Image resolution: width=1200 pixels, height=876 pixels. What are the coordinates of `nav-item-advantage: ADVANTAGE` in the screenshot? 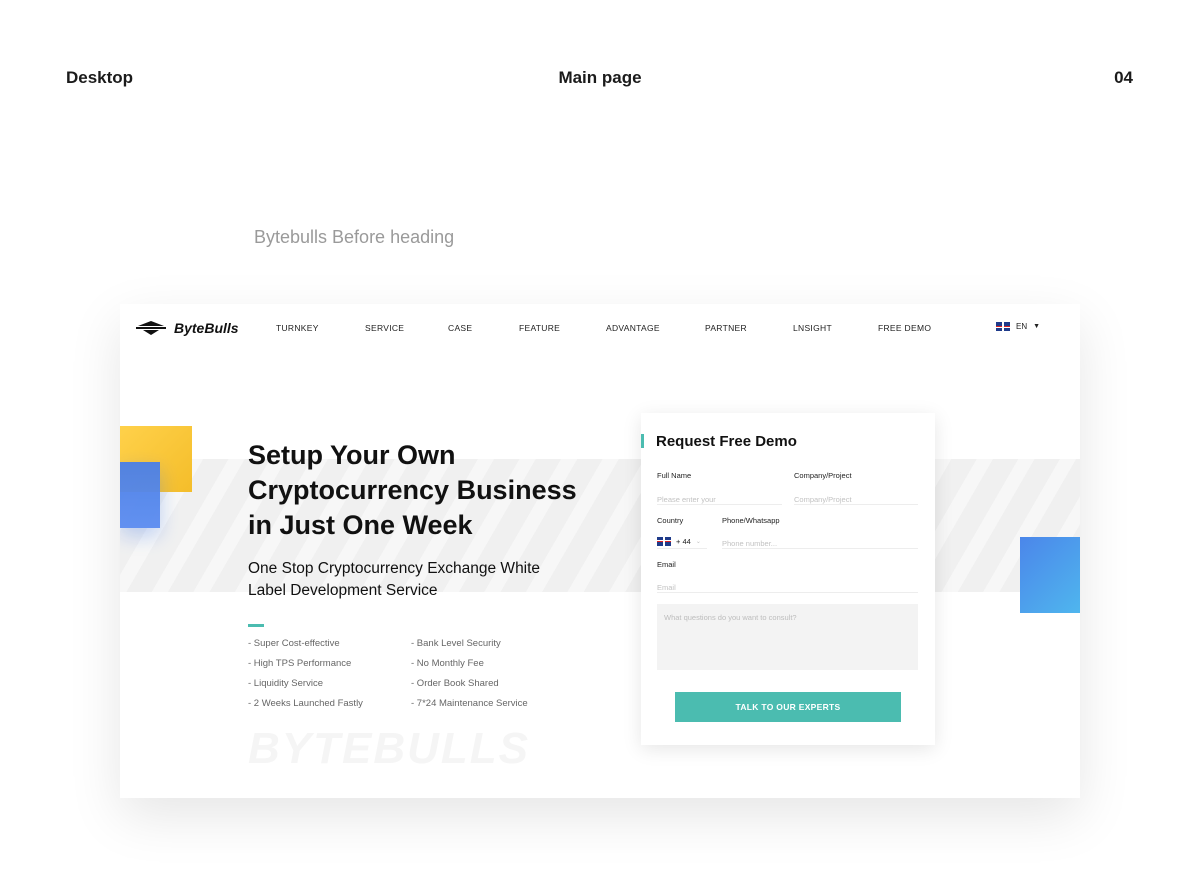 It's located at (633, 328).